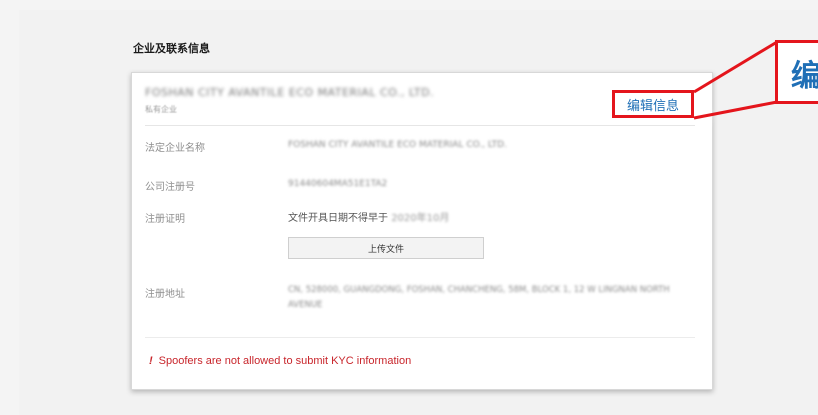 Image resolution: width=818 pixels, height=415 pixels. Describe the element at coordinates (151, 361) in the screenshot. I see `warning-icon: !` at that location.